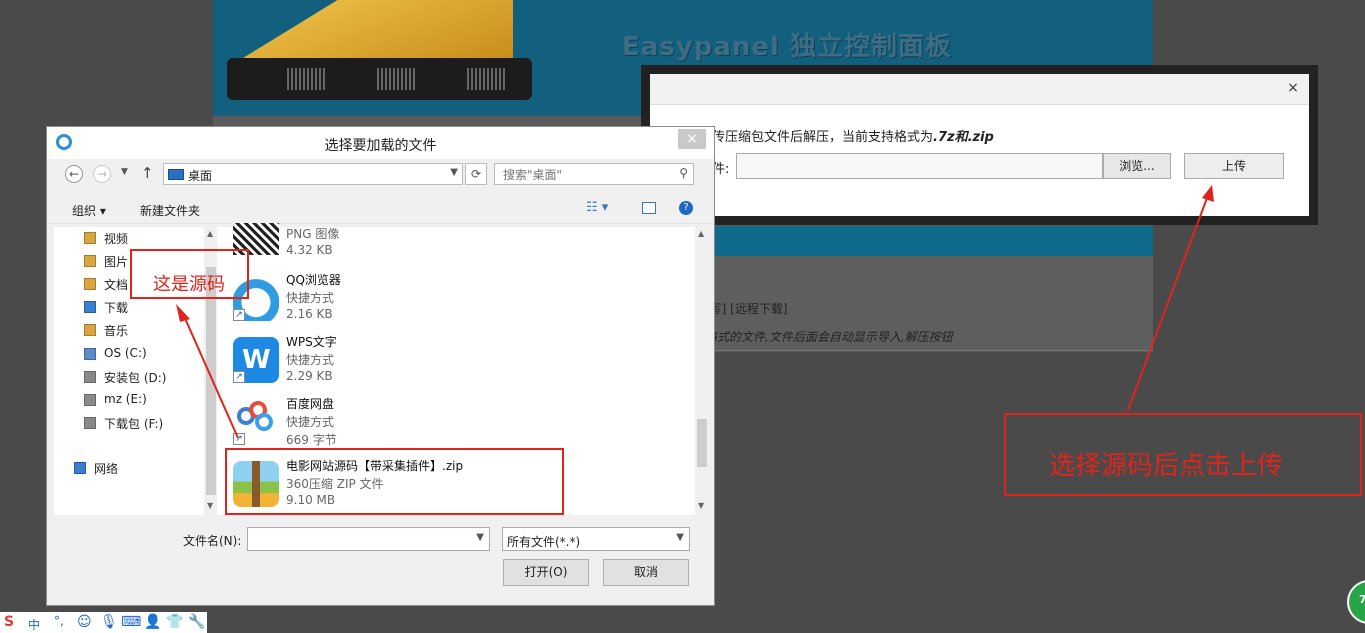 The image size is (1365, 633). Describe the element at coordinates (1170, 298) in the screenshot. I see `arrow-to-upload` at that location.